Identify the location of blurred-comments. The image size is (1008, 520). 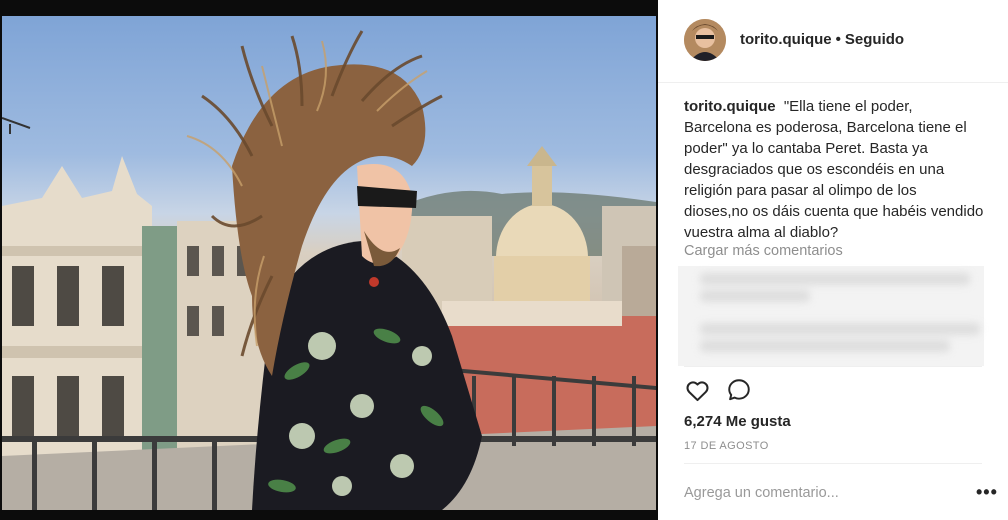
(831, 316).